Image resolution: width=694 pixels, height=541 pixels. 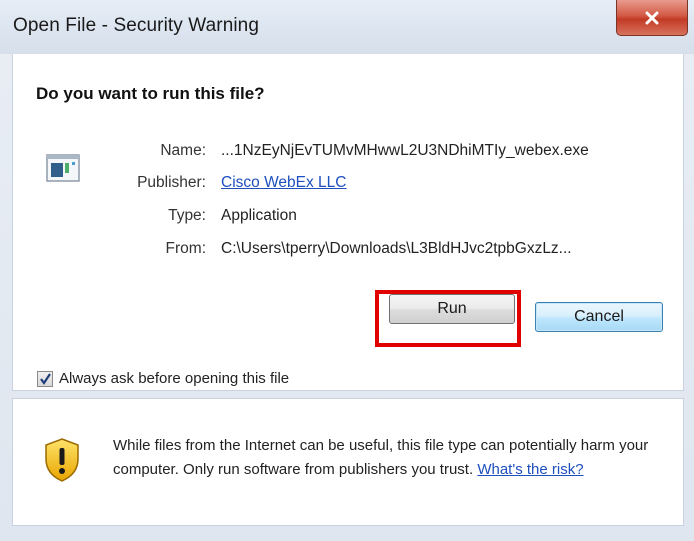 I want to click on always-ask-checkbox, so click(x=45, y=379).